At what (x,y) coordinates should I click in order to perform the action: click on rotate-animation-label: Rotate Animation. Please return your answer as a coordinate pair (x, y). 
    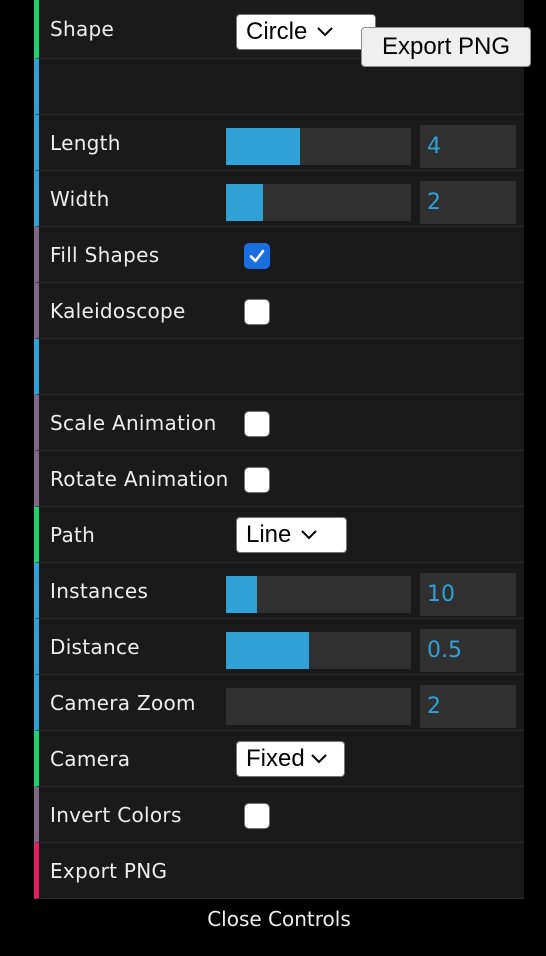
    Looking at the image, I should click on (139, 478).